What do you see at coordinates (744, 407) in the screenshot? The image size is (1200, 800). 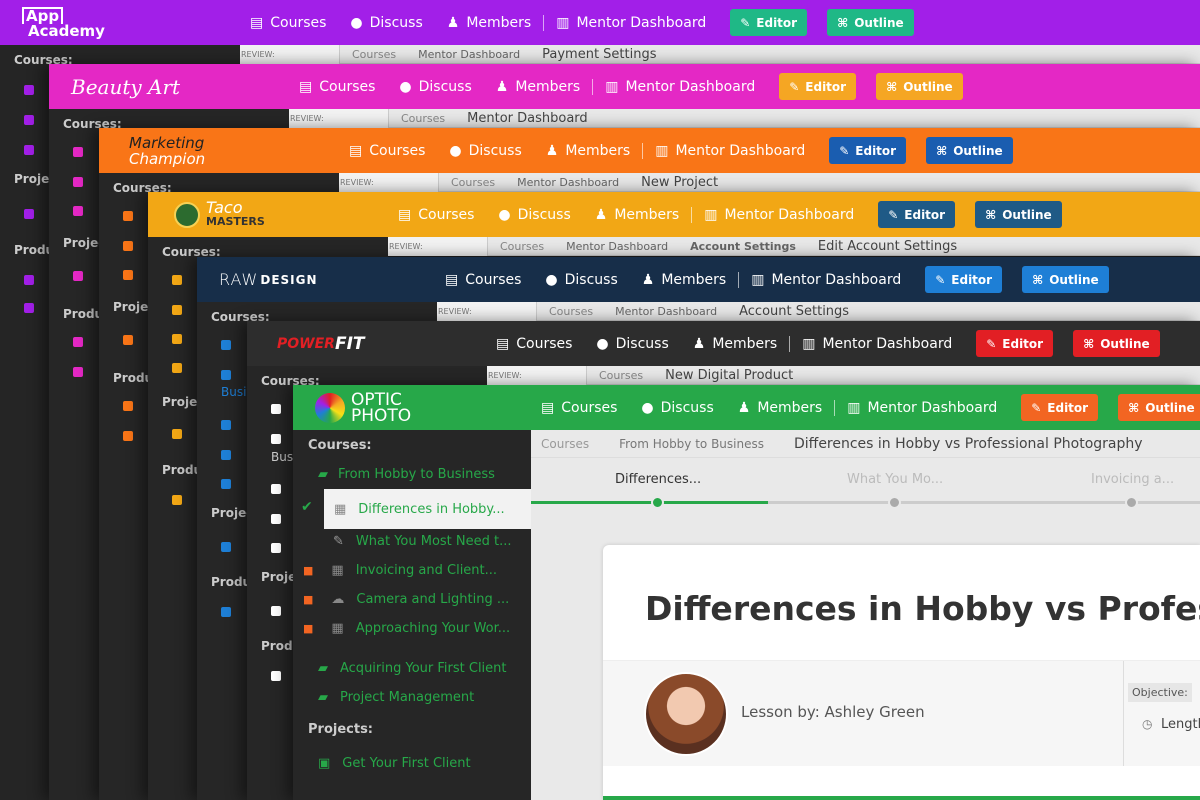 I see `users-icon: ♟` at bounding box center [744, 407].